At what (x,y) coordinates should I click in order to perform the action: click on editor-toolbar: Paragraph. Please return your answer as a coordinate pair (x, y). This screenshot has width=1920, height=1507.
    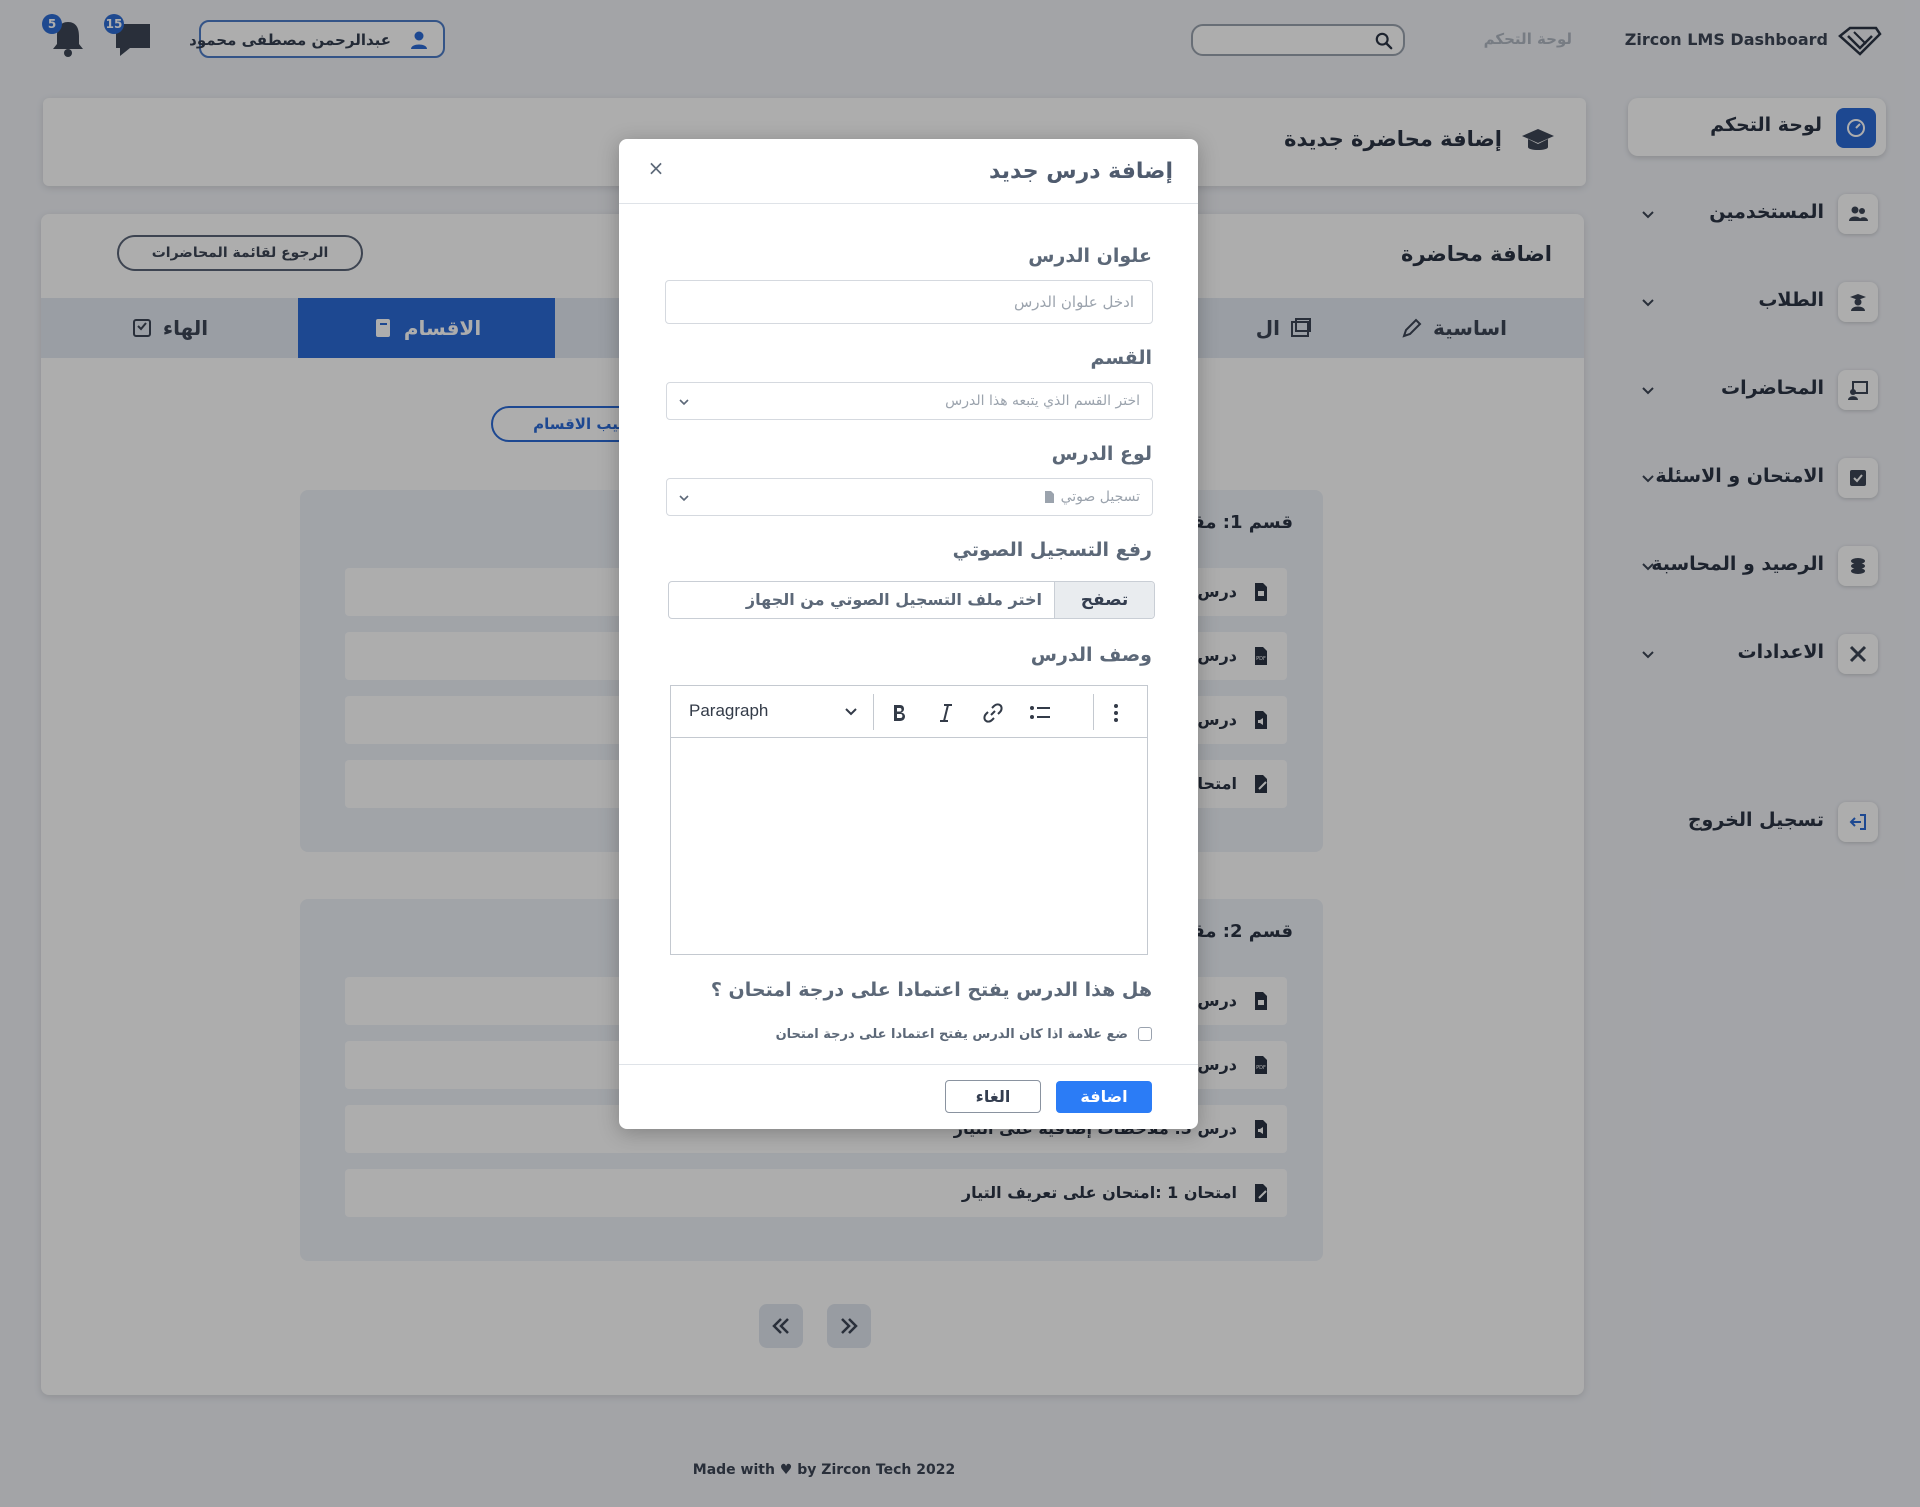
    Looking at the image, I should click on (909, 712).